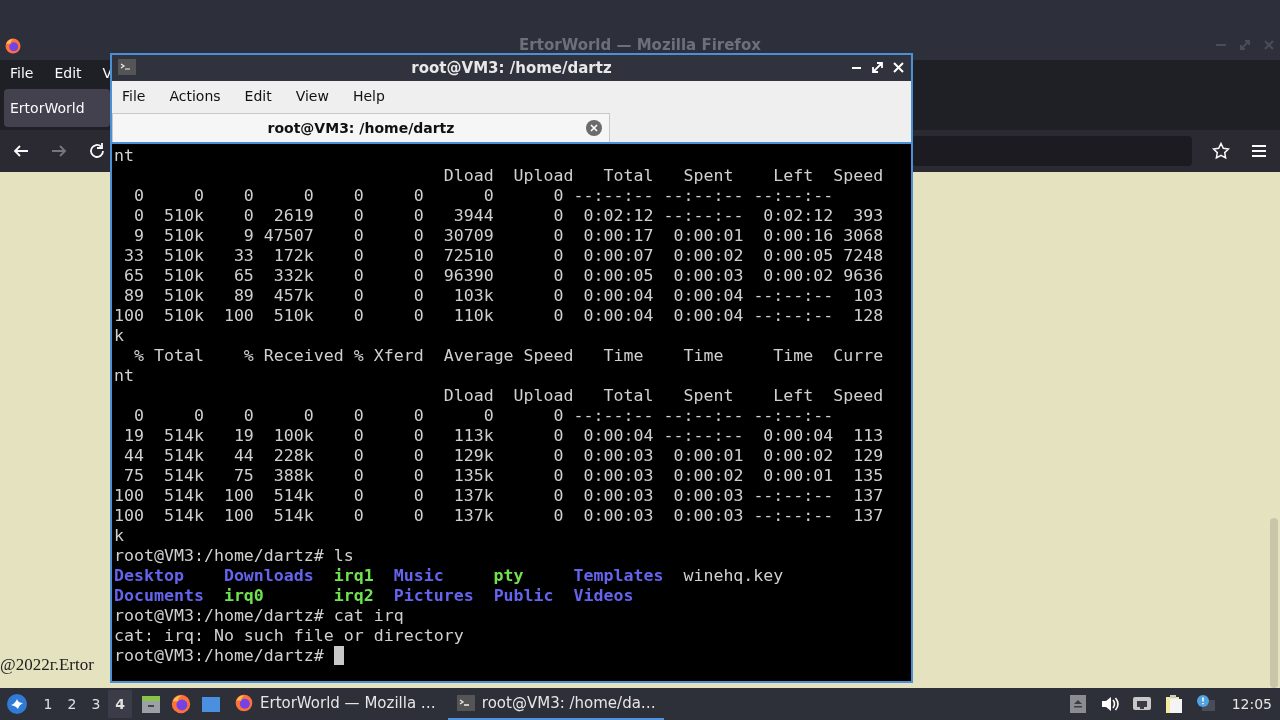  Describe the element at coordinates (368, 96) in the screenshot. I see `menu-item: Help` at that location.